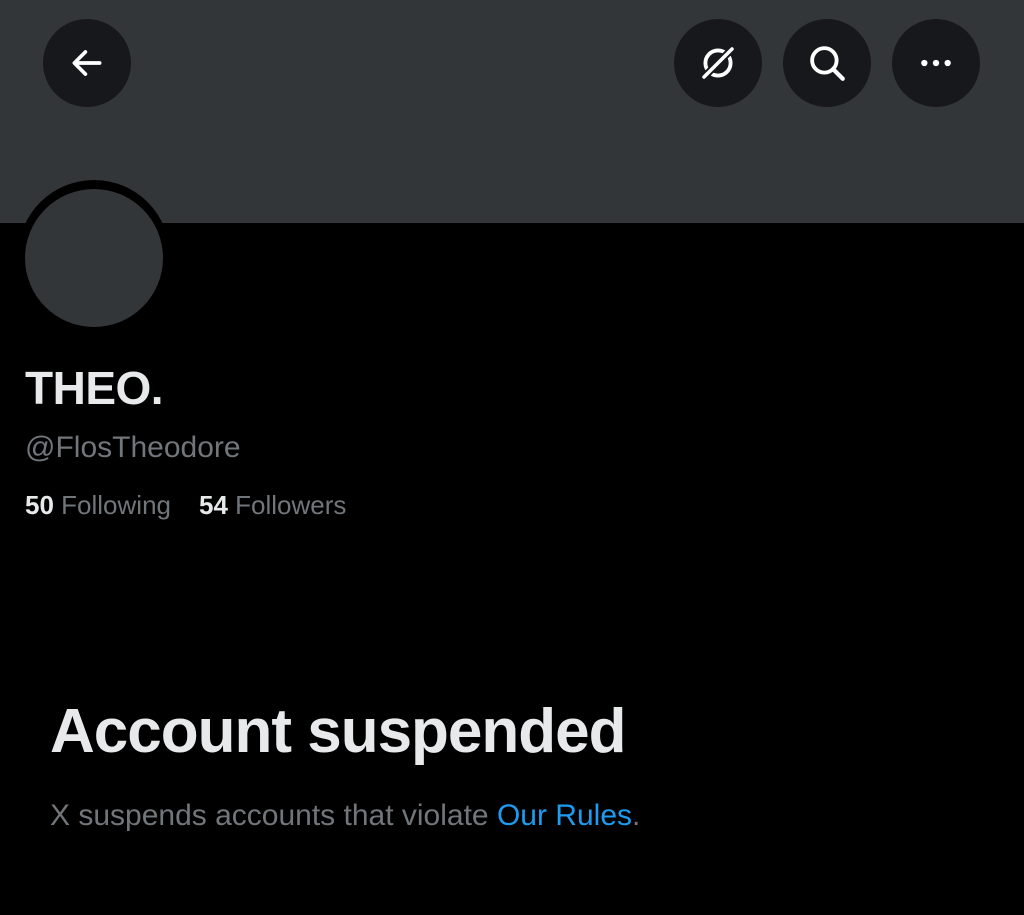 This screenshot has height=915, width=1024. I want to click on more-options-button, so click(936, 63).